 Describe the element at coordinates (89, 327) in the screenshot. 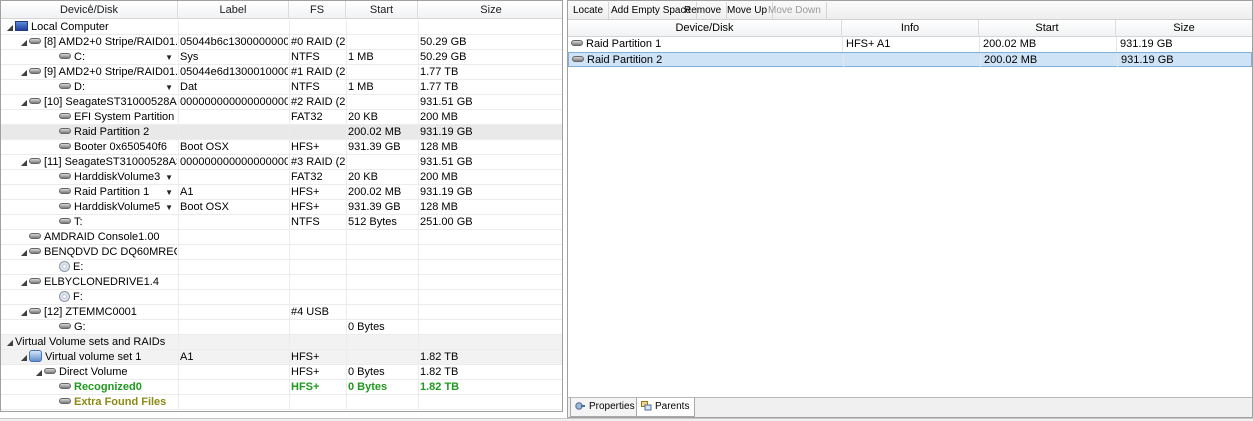

I see `device-cell: G:` at that location.